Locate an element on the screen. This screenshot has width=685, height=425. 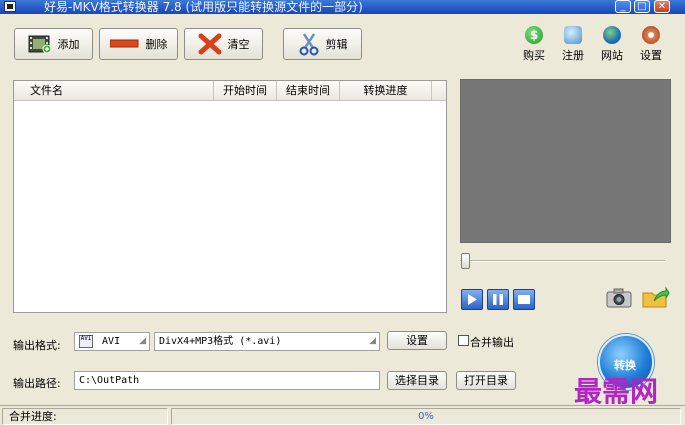
cut-button: 剪辑 is located at coordinates (322, 44).